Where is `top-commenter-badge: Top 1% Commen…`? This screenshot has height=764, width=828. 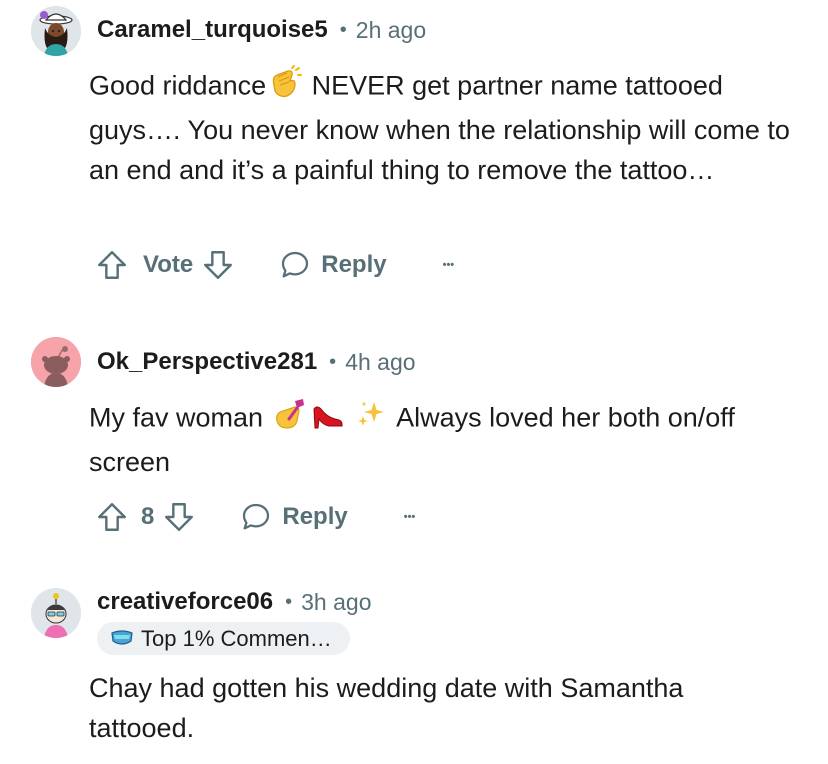 top-commenter-badge: Top 1% Commen… is located at coordinates (223, 638).